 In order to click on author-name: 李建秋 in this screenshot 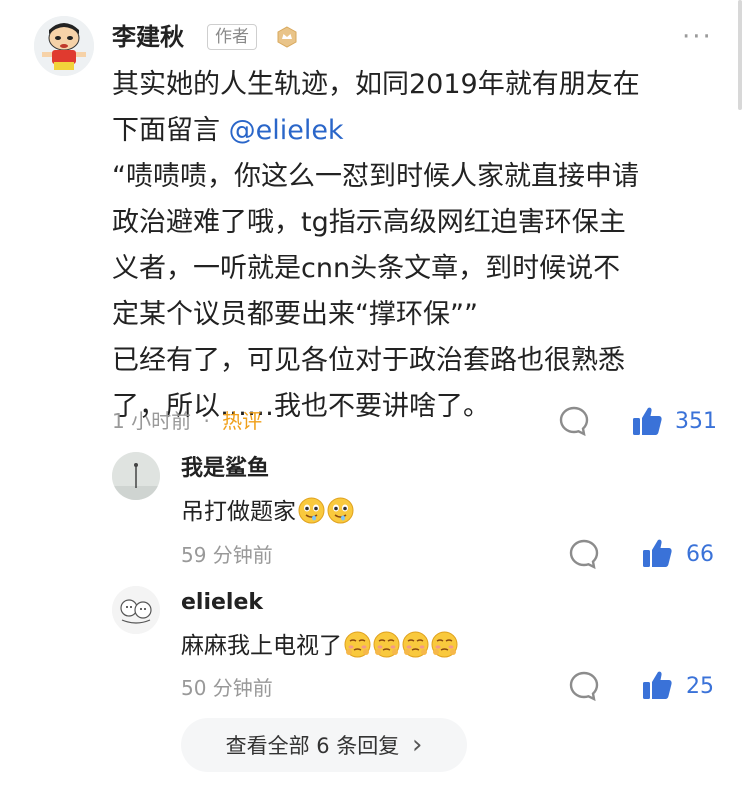, I will do `click(148, 37)`.